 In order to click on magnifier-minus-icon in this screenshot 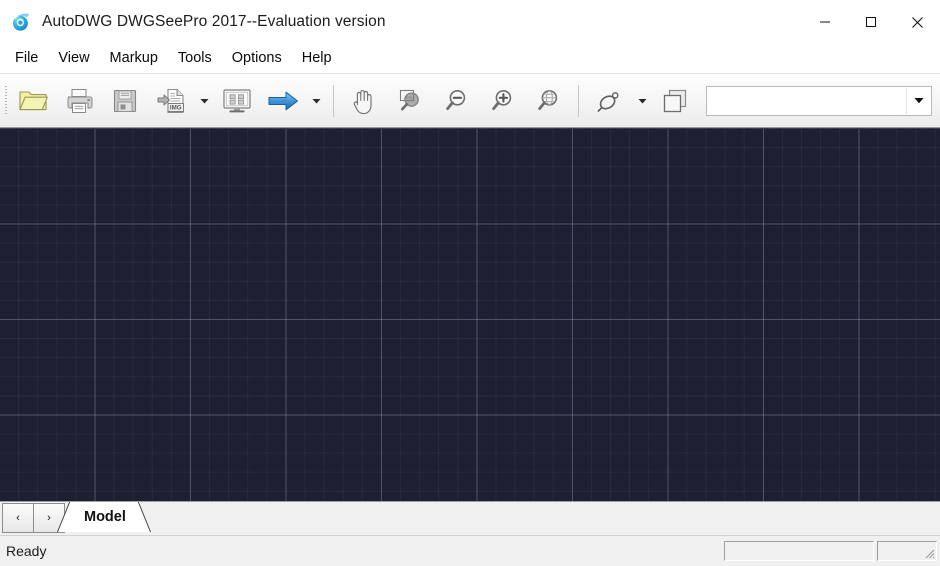, I will do `click(456, 101)`.